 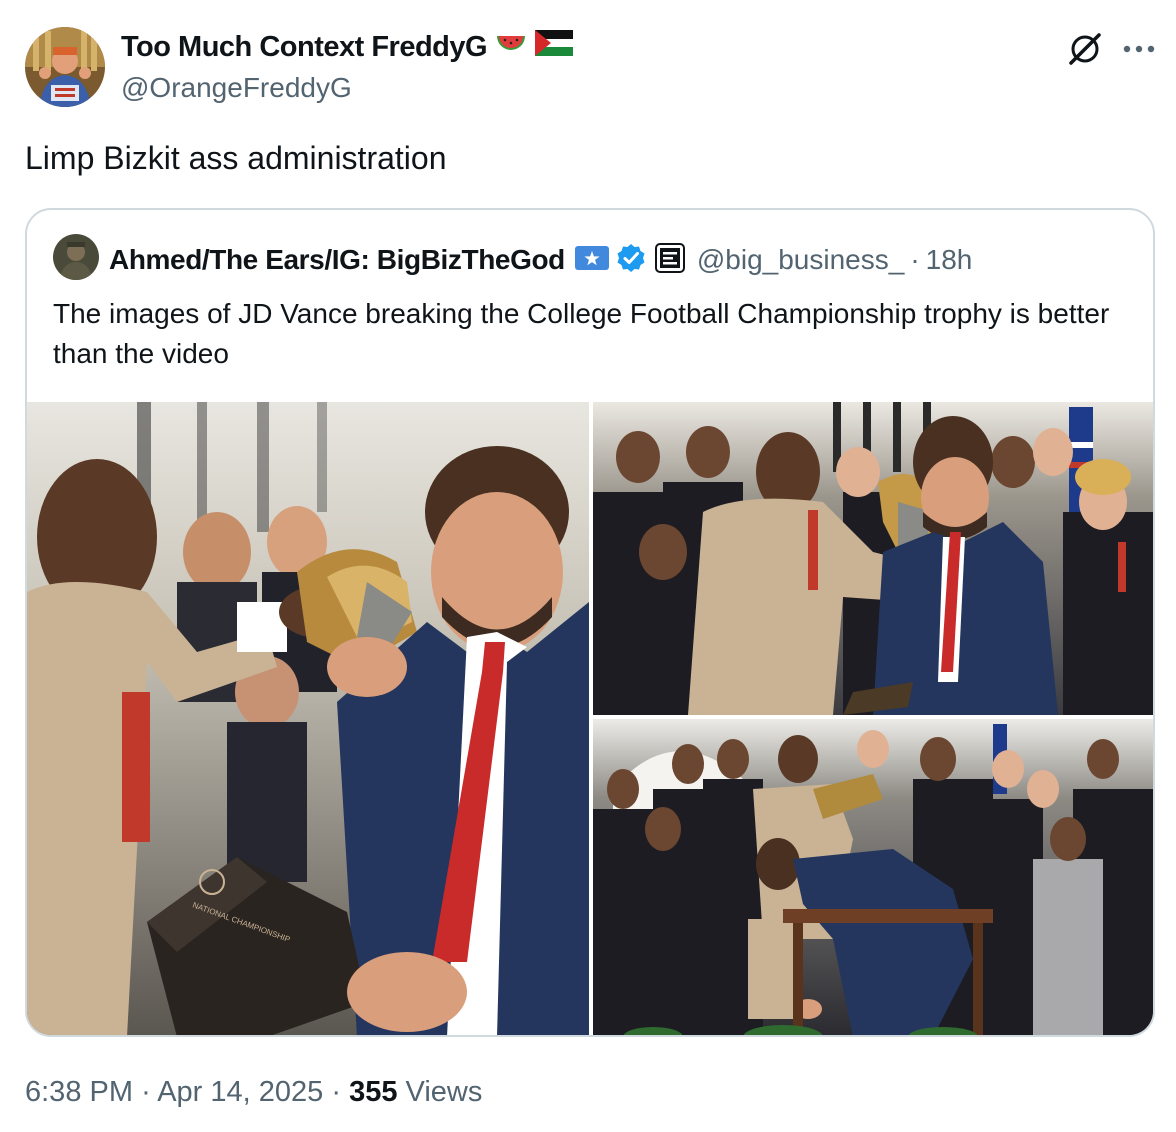 I want to click on author-name: Too Much Context FreddyG, so click(x=304, y=47).